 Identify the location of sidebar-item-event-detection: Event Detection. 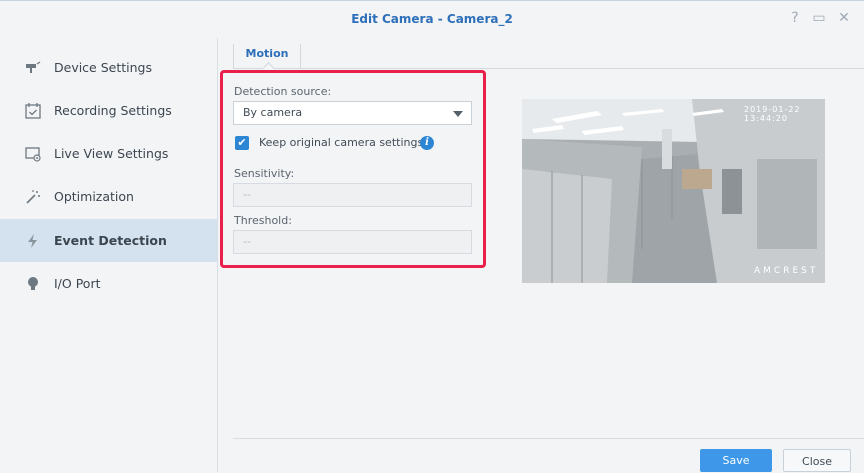
(108, 240).